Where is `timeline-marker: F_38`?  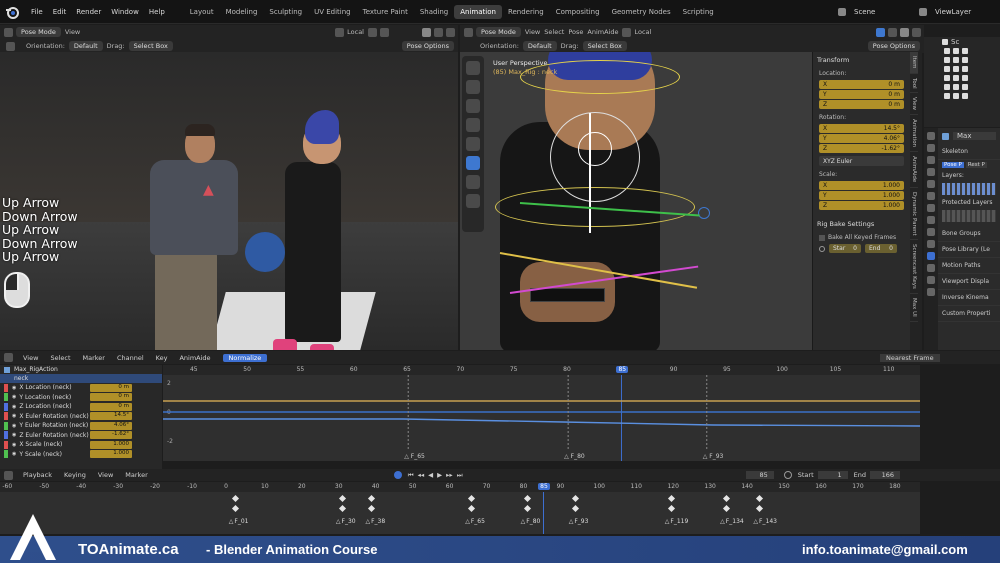
timeline-marker: F_38 is located at coordinates (375, 521).